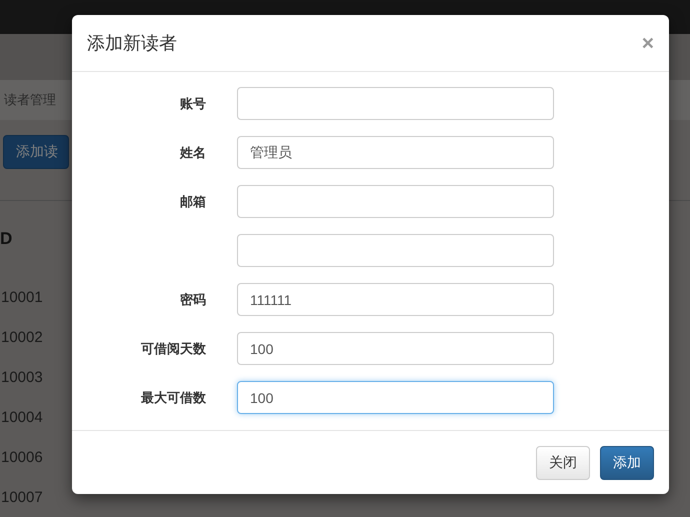  I want to click on table-cell: 10003, so click(22, 377).